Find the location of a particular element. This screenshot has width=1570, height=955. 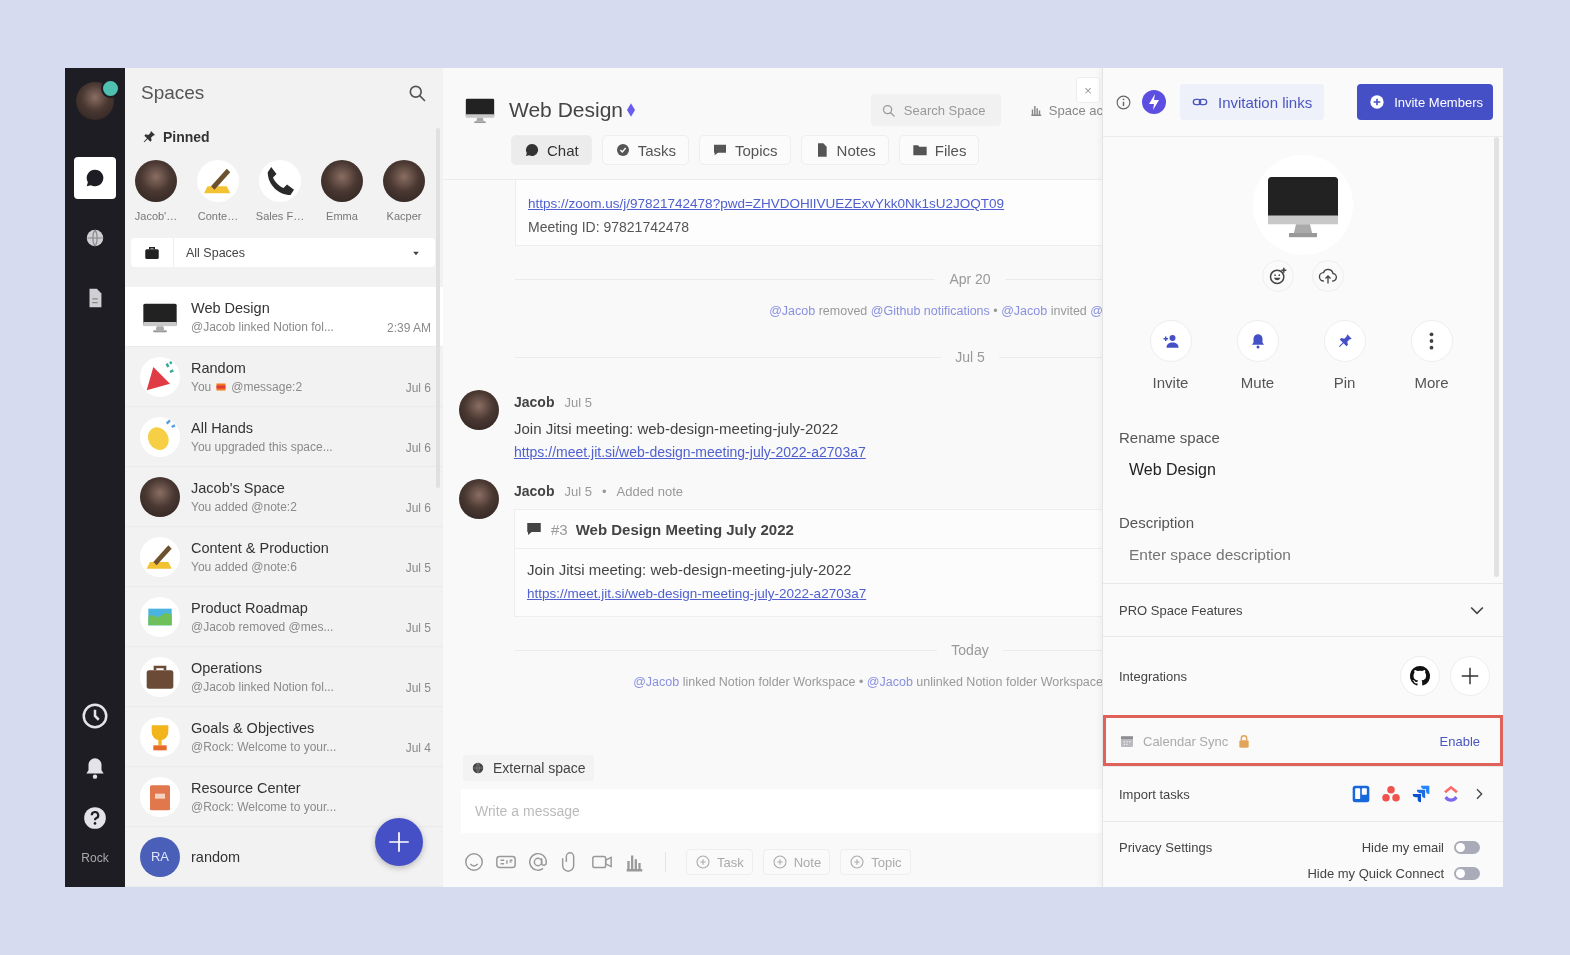

invite-members-button: Invite Members is located at coordinates (1425, 102).